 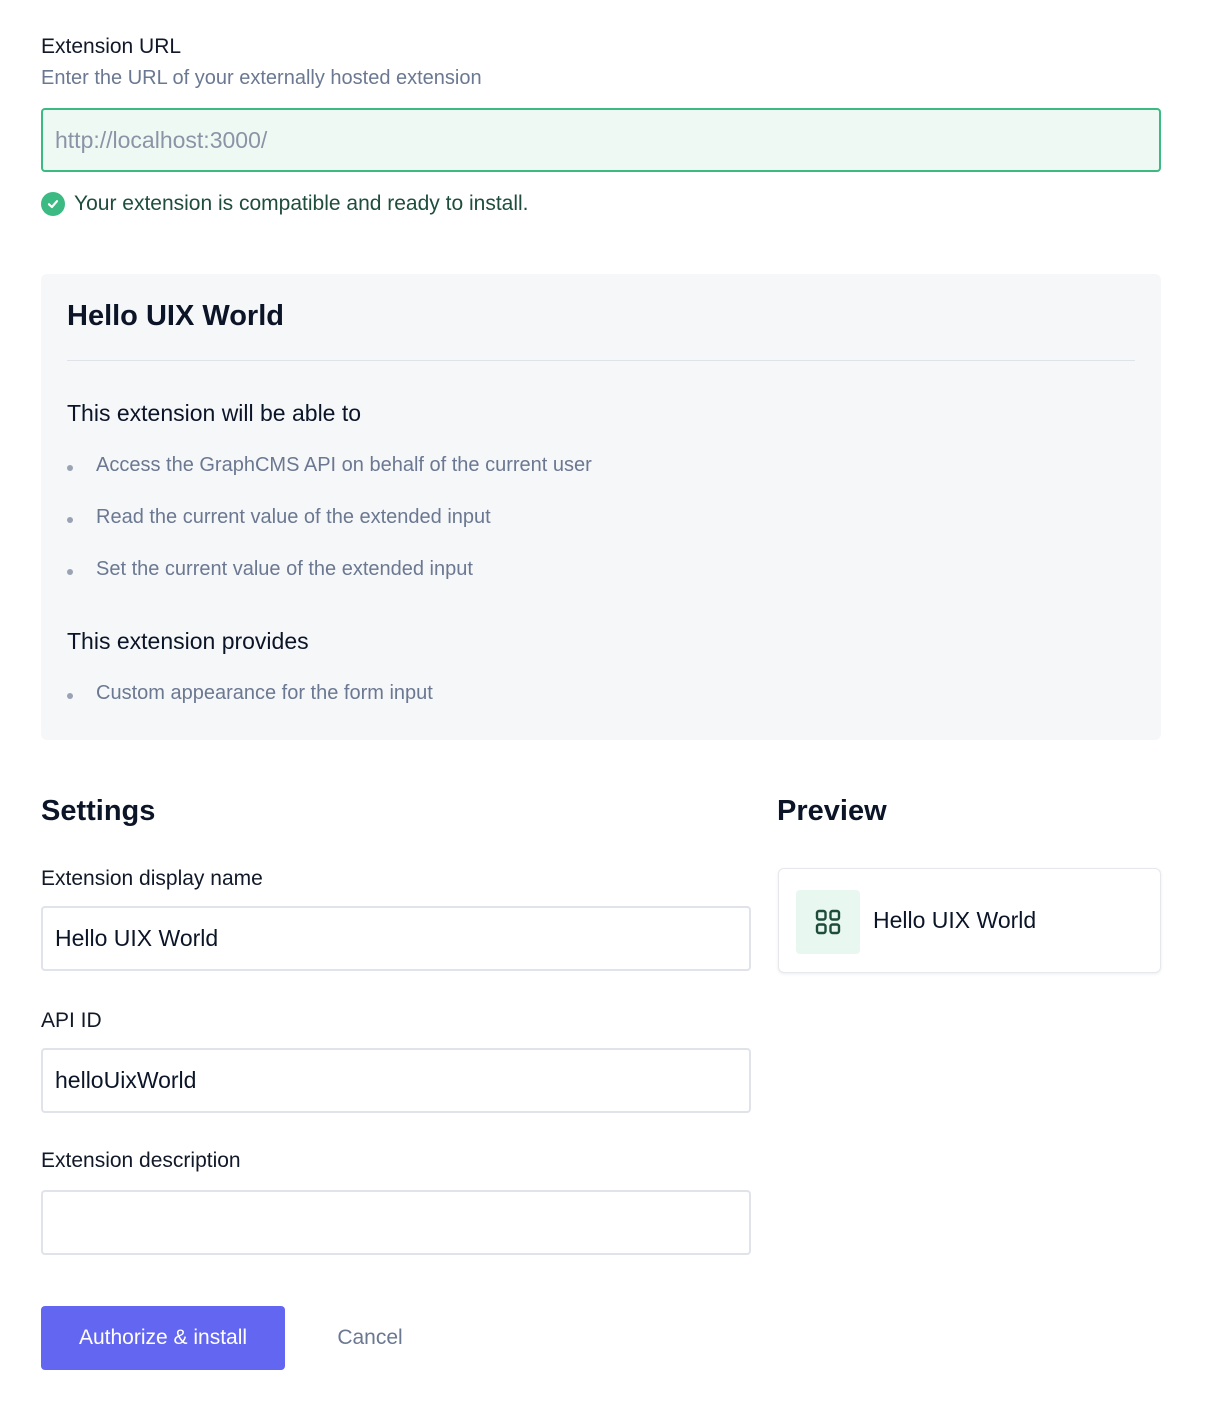 What do you see at coordinates (53, 204) in the screenshot?
I see `check-circle-icon` at bounding box center [53, 204].